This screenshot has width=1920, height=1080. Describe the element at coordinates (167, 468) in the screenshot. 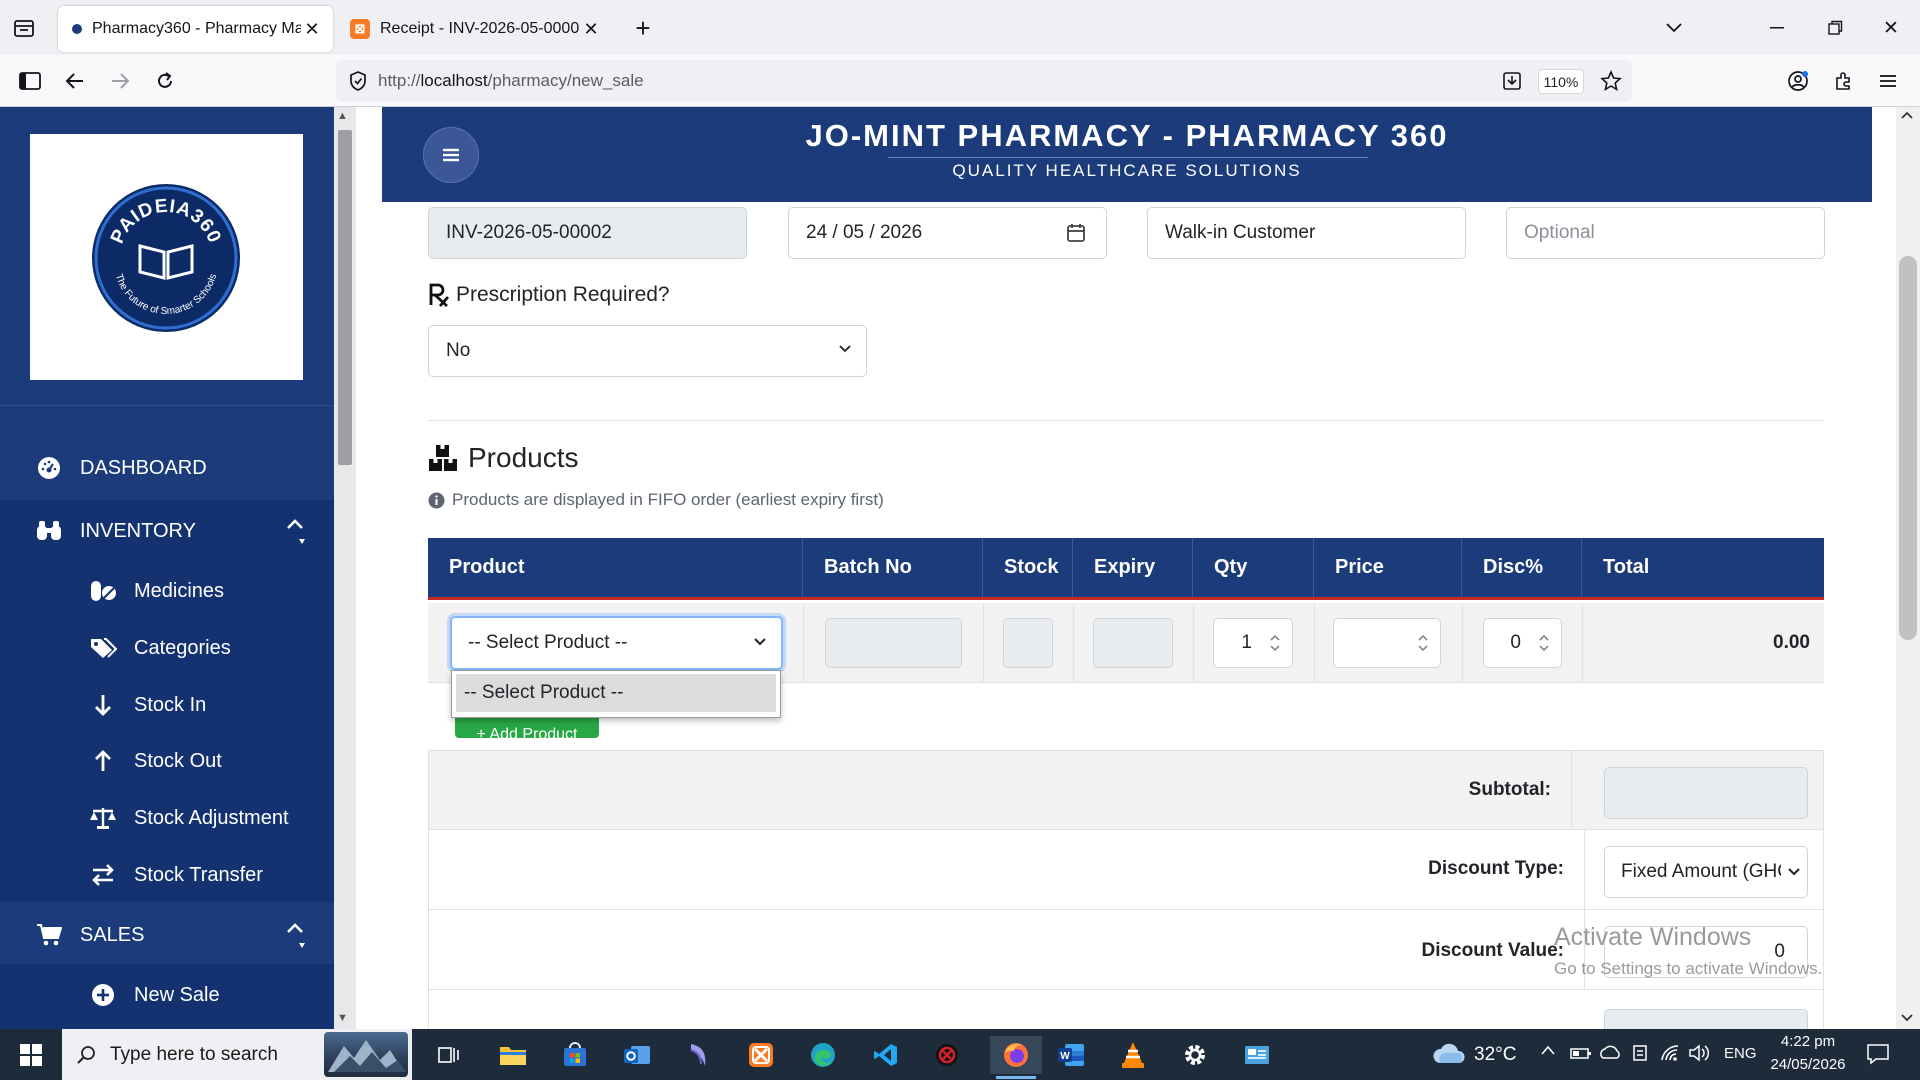

I see `sidebar-item-dashboard: DASHBOARD` at that location.